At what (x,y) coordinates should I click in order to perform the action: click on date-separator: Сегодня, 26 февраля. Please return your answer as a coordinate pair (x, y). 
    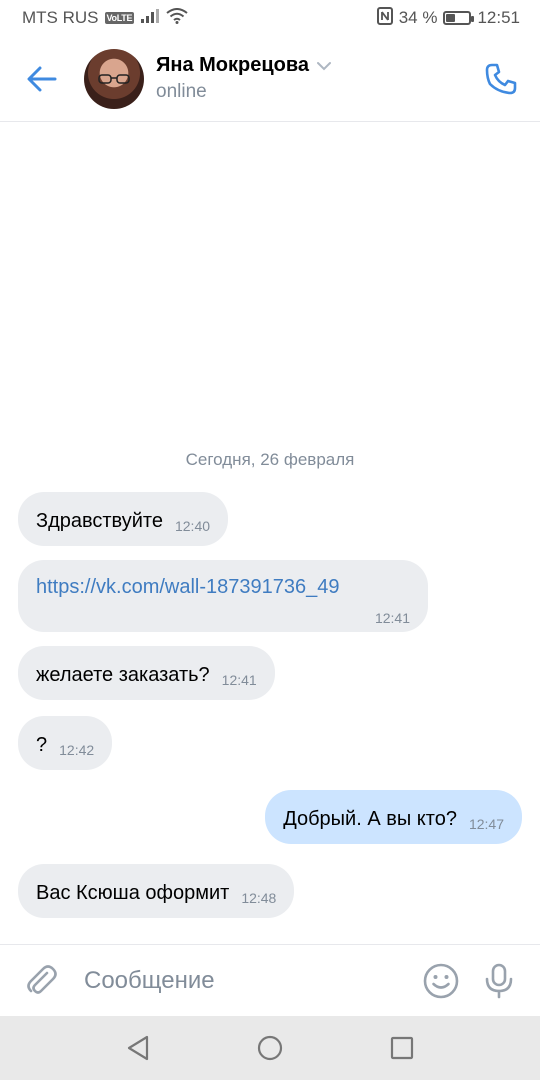
    Looking at the image, I should click on (270, 459).